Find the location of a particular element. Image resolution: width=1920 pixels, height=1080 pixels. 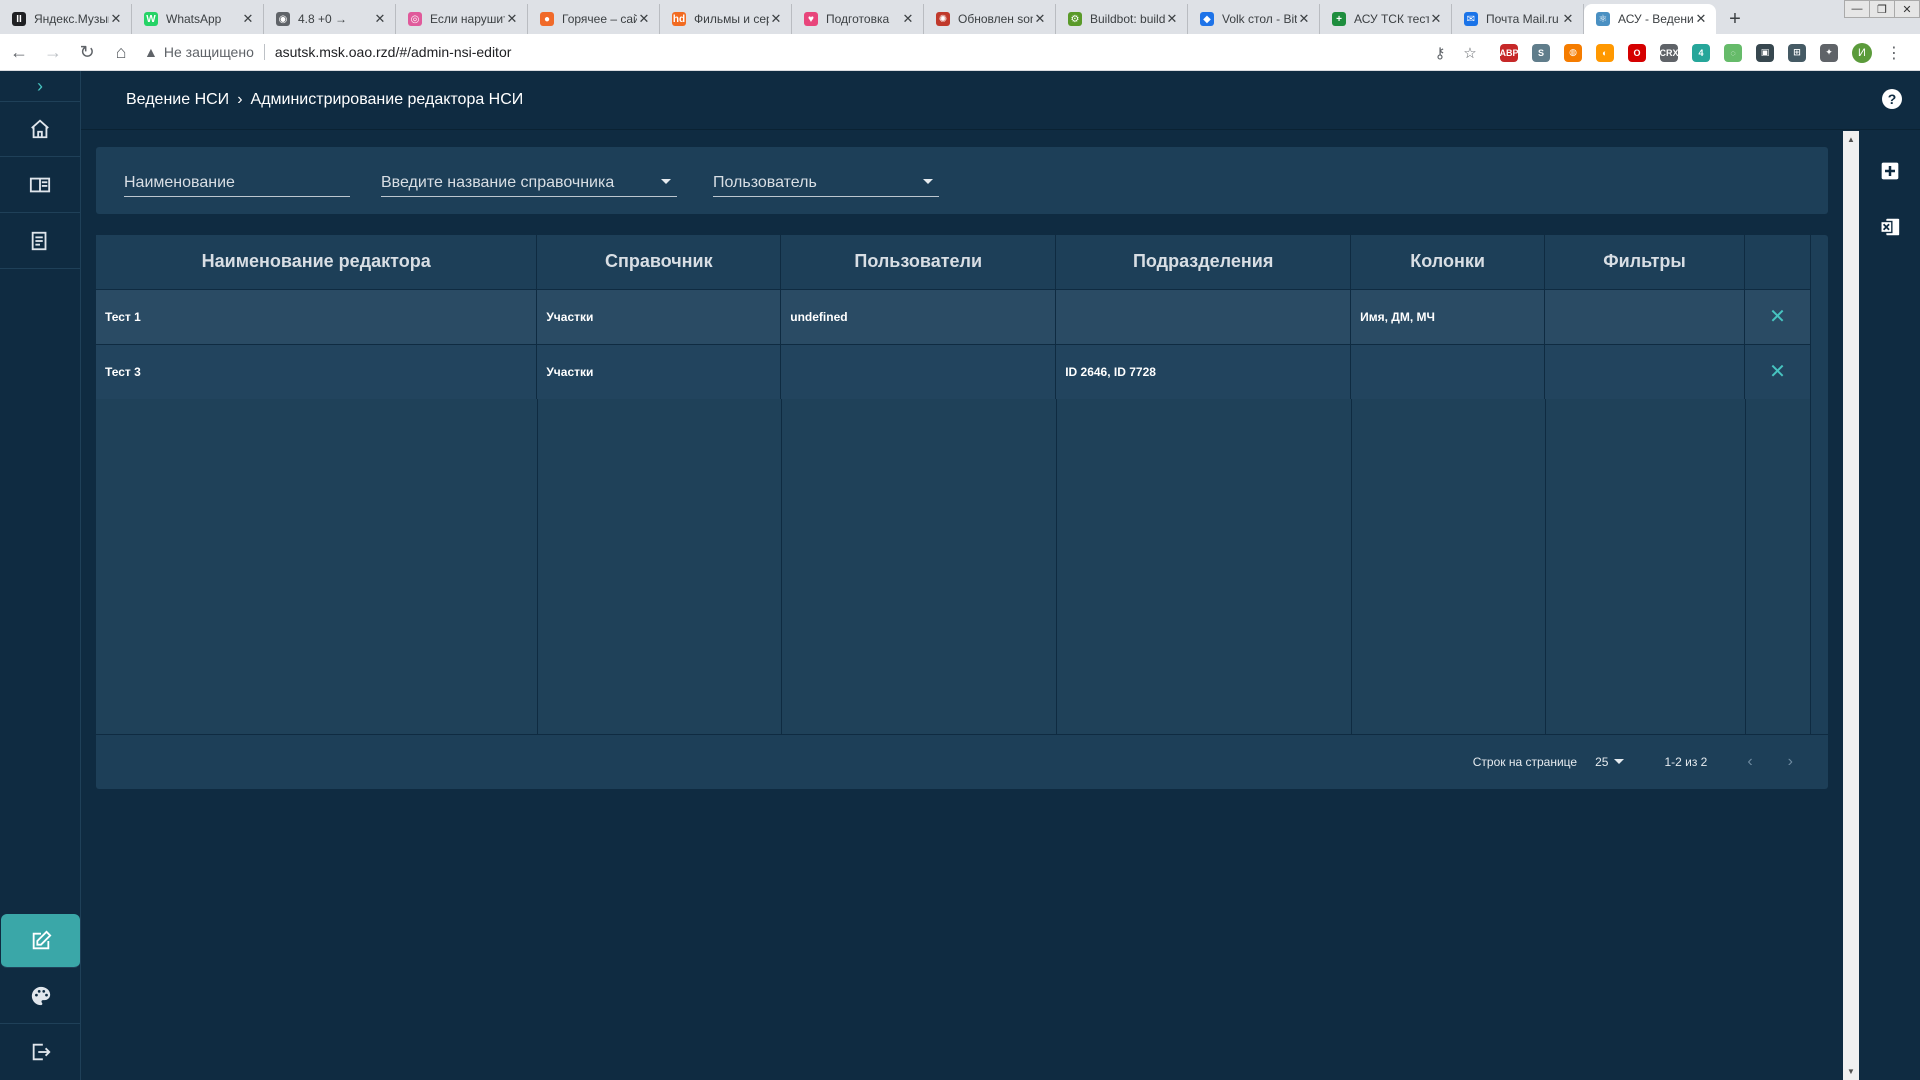

star-icon: ☆ is located at coordinates (1470, 53).